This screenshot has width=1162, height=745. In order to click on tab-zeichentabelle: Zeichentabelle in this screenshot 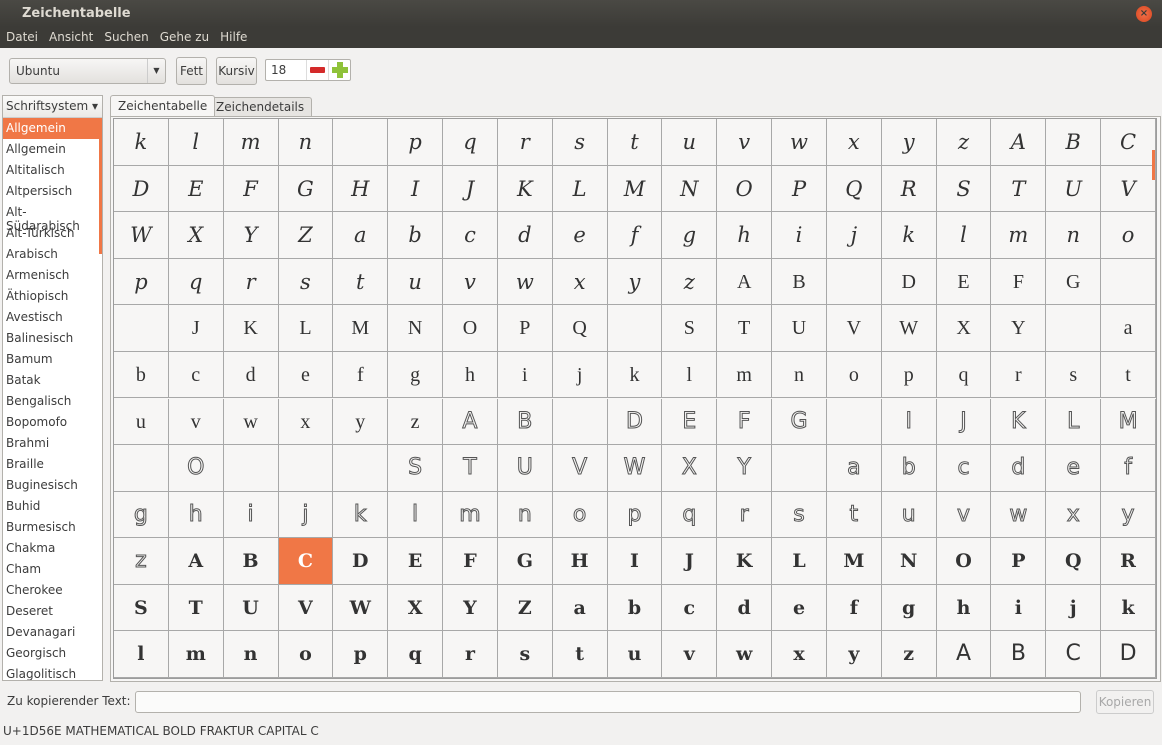, I will do `click(163, 106)`.